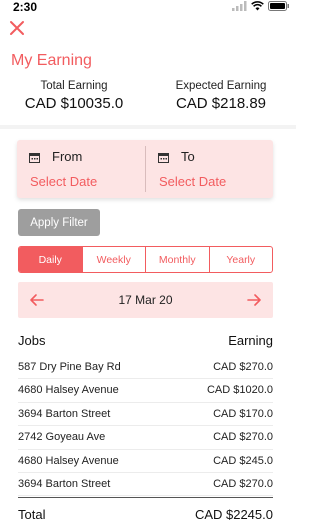 The width and height of the screenshot is (320, 528). Describe the element at coordinates (145, 517) in the screenshot. I see `total-row: Total CAD $2245.0` at that location.